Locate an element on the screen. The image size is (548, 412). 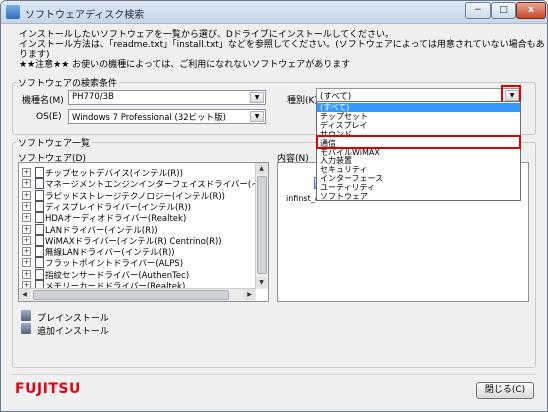
dropdown-option: (すべて) is located at coordinates (418, 107).